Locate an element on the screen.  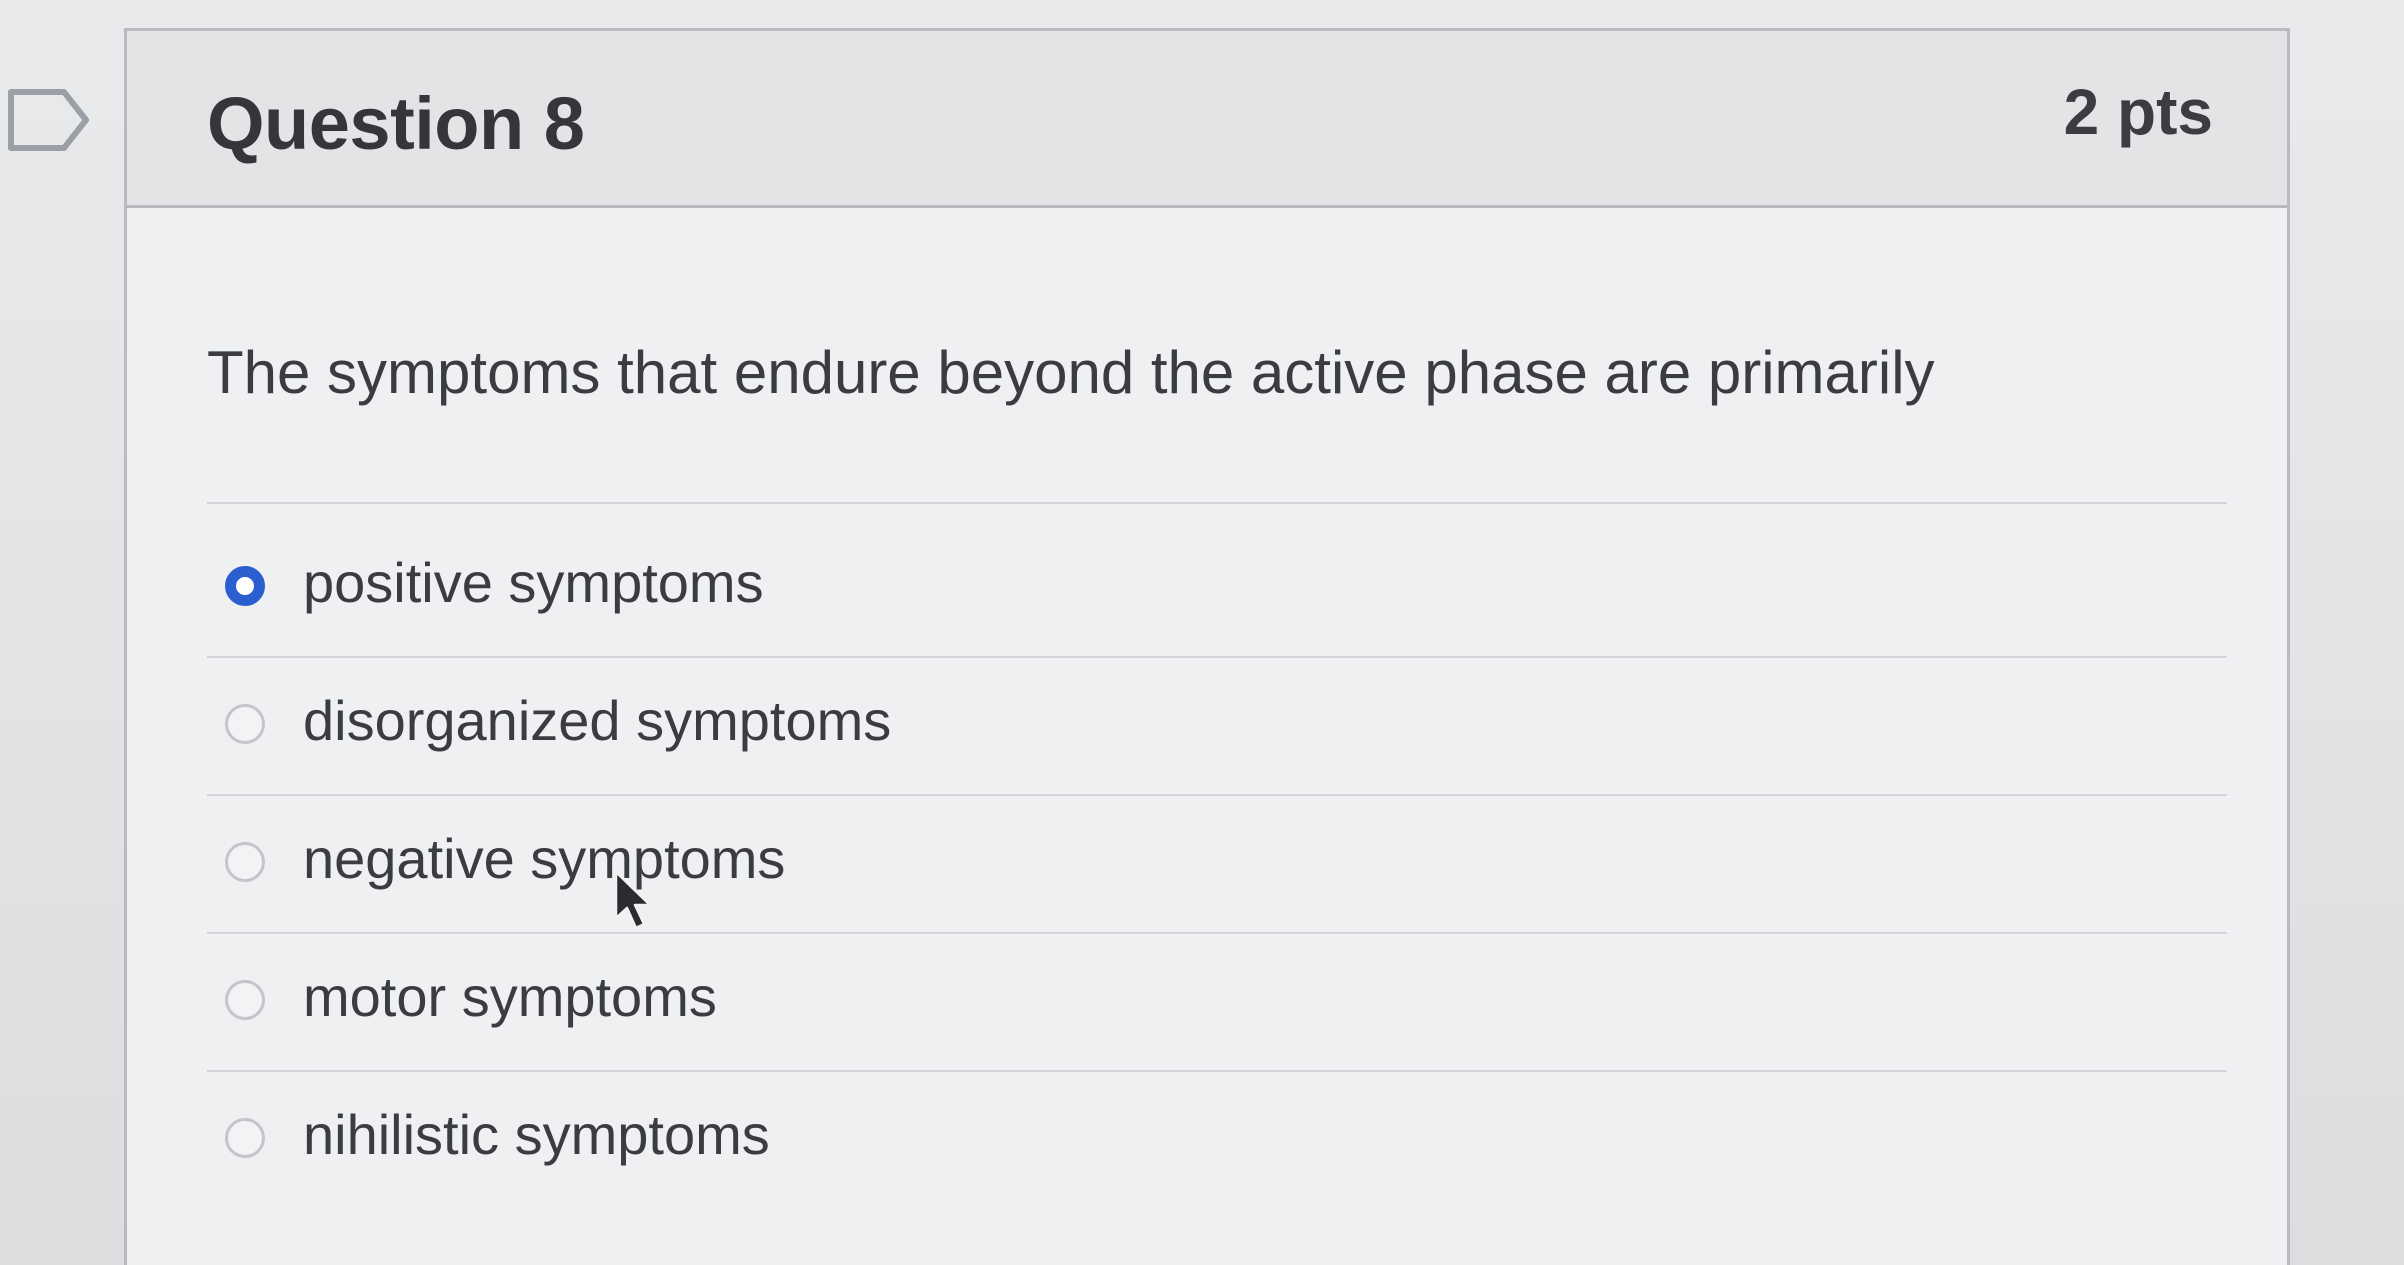
answer-option-positive: positive symptoms is located at coordinates (1217, 589).